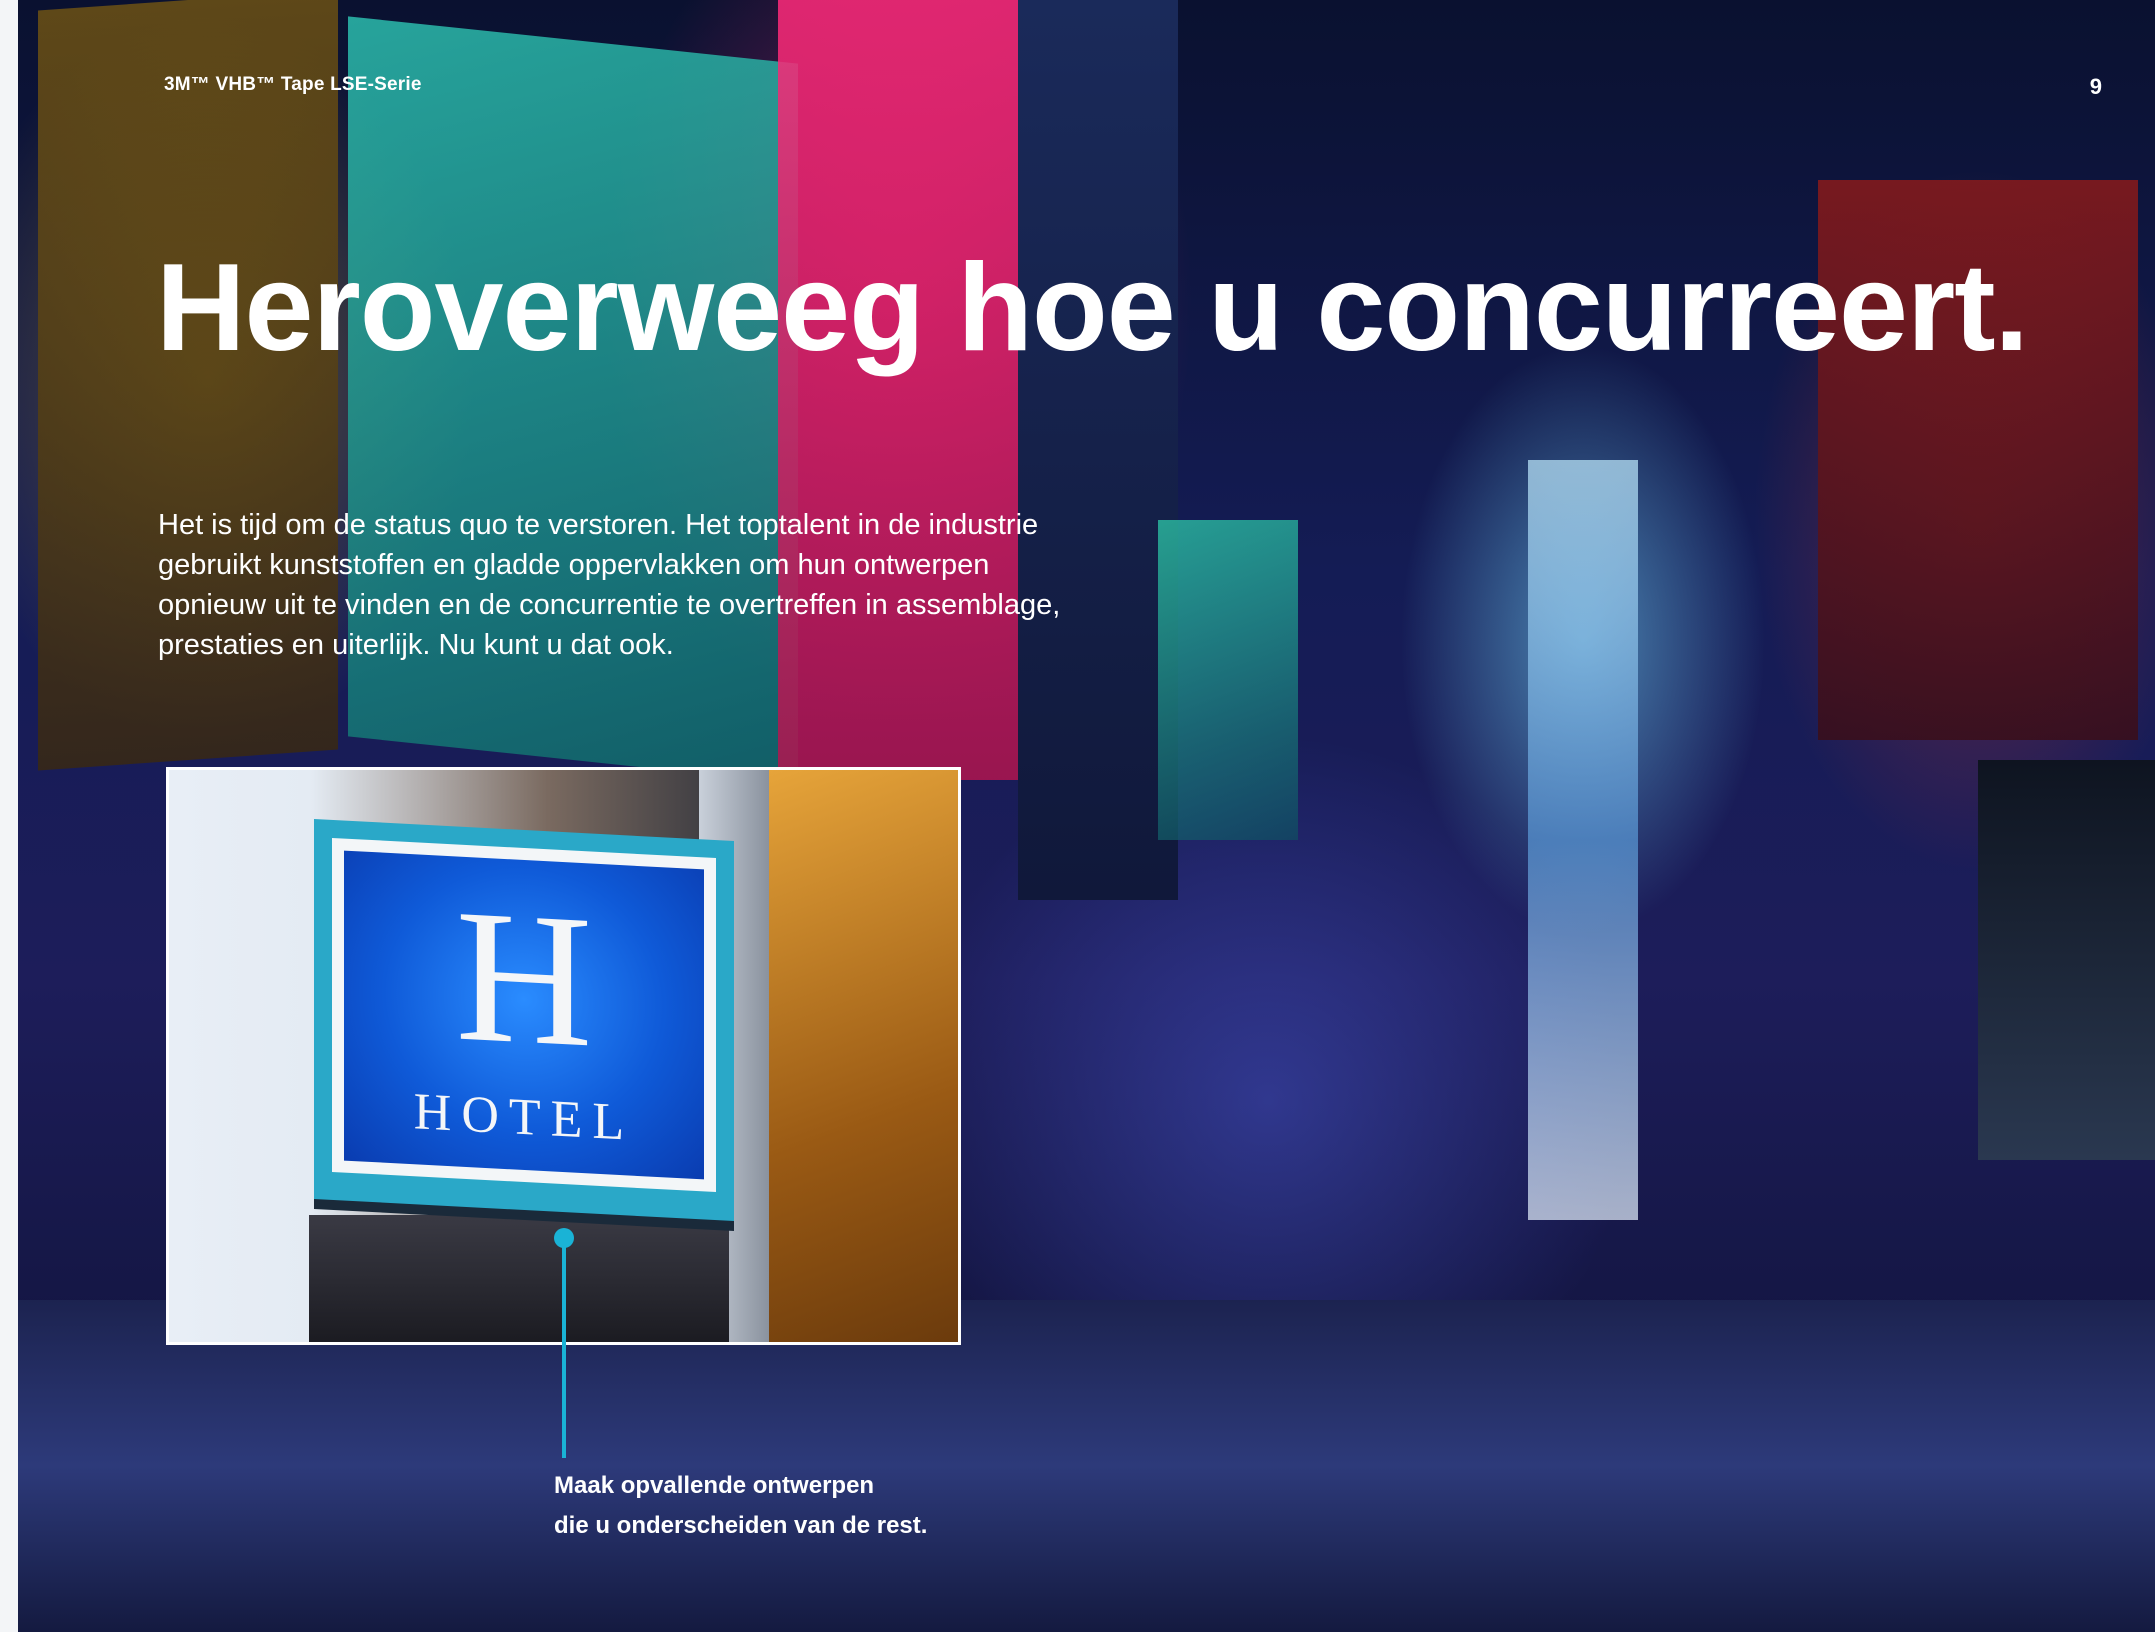 This screenshot has width=2155, height=1632. What do you see at coordinates (1098, 450) in the screenshot?
I see `background-building` at bounding box center [1098, 450].